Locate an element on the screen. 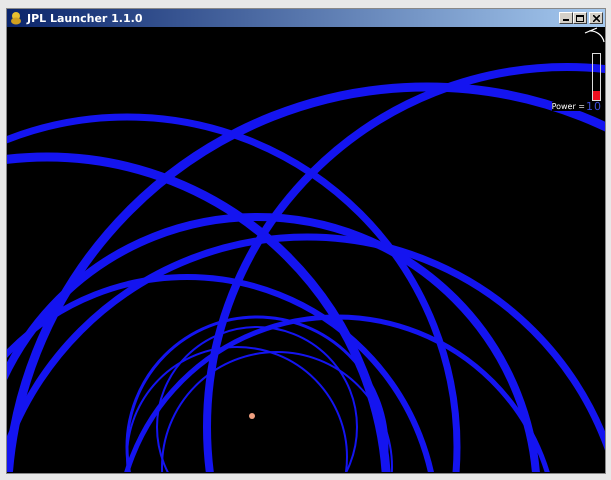  ball-icon is located at coordinates (252, 416).